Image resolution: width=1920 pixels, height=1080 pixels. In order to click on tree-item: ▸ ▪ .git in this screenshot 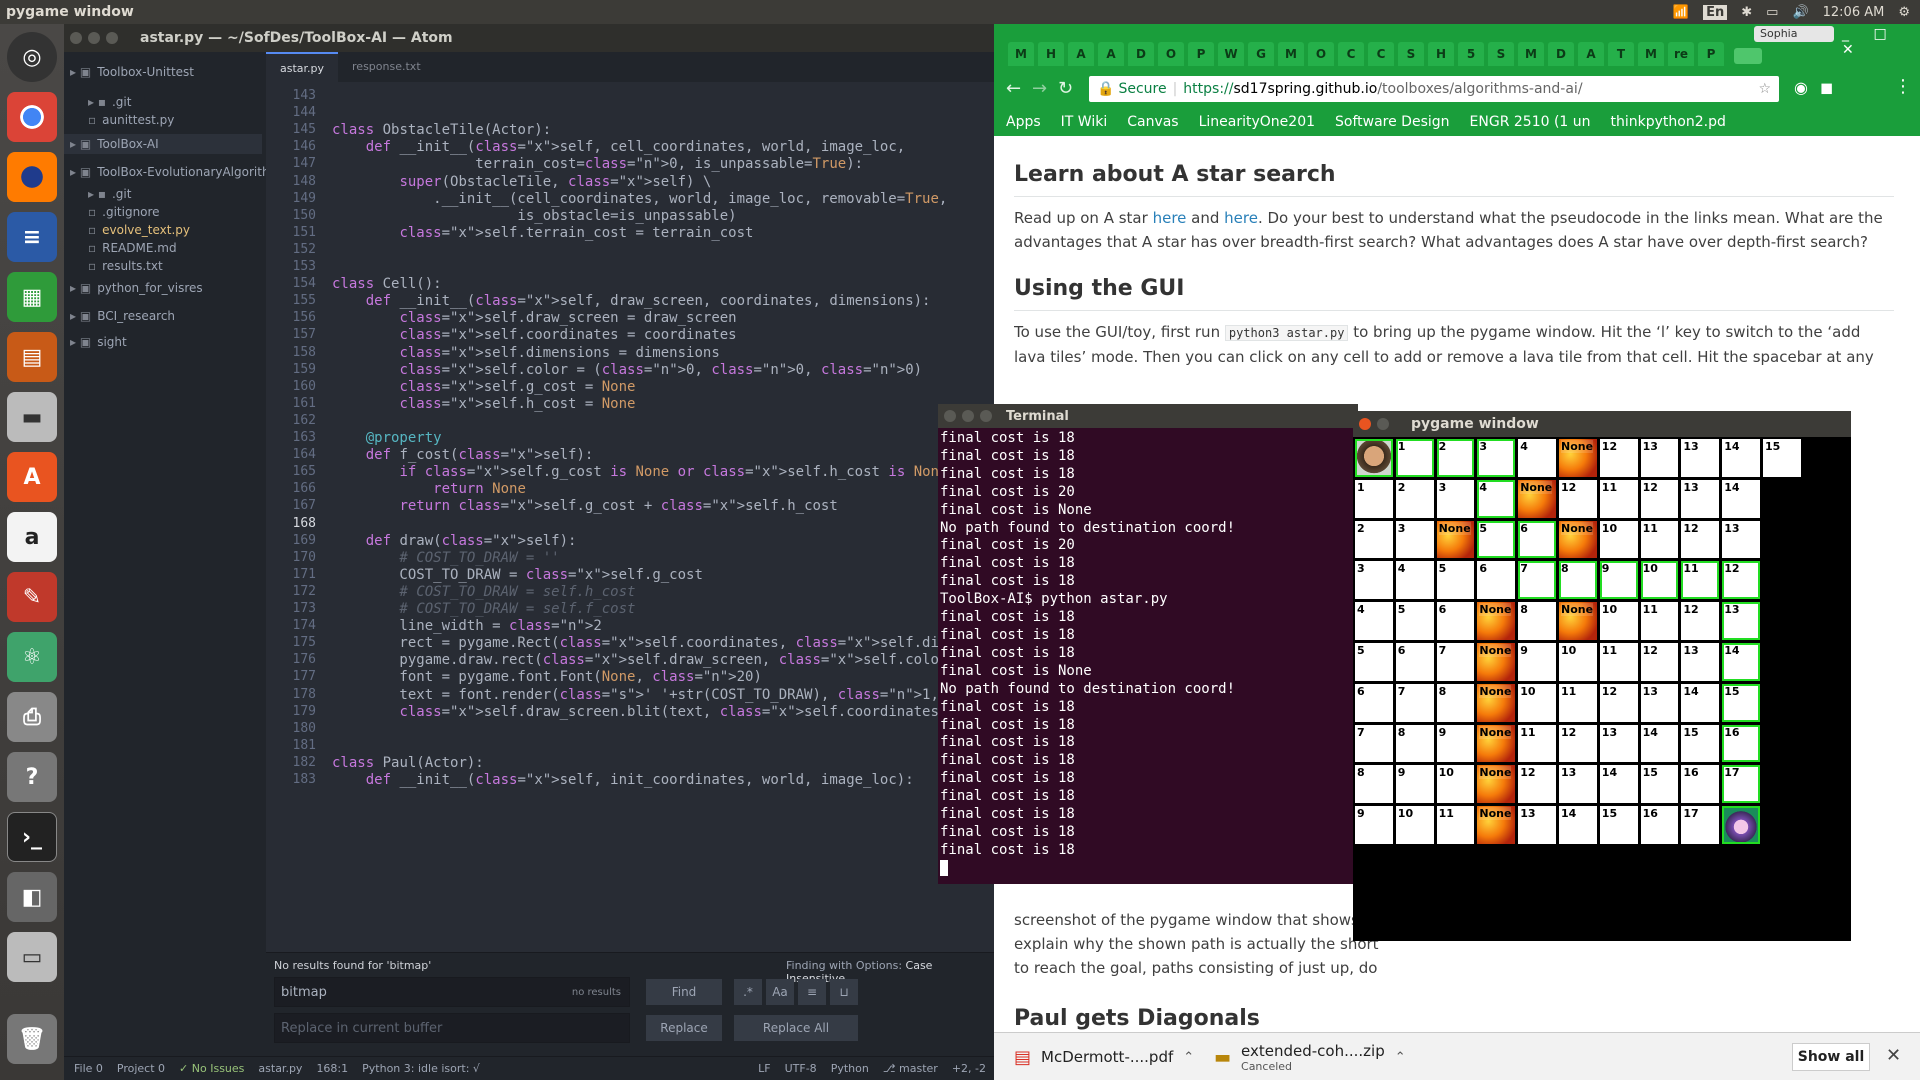, I will do `click(97, 102)`.